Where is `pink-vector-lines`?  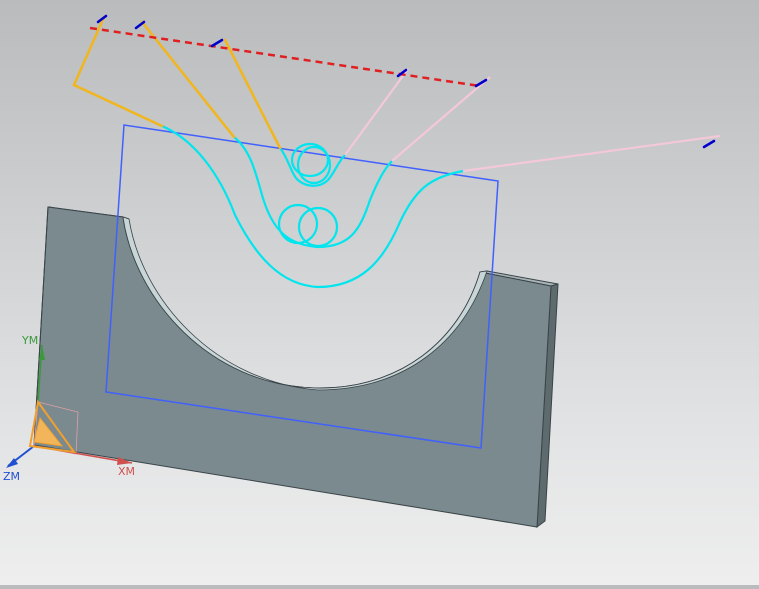 pink-vector-lines is located at coordinates (532, 120).